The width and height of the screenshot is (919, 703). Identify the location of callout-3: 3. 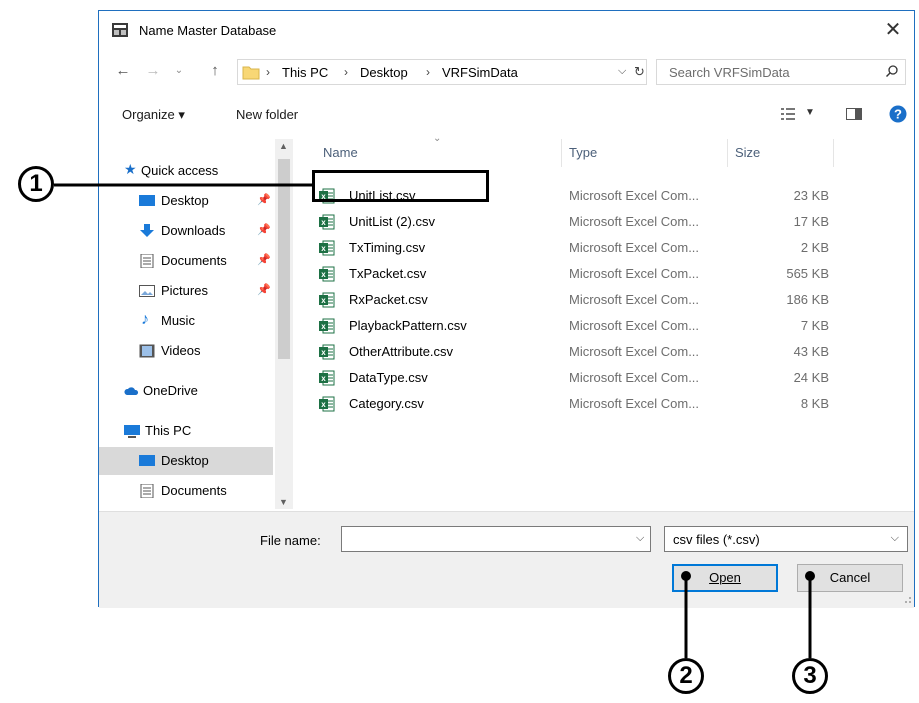
(810, 676).